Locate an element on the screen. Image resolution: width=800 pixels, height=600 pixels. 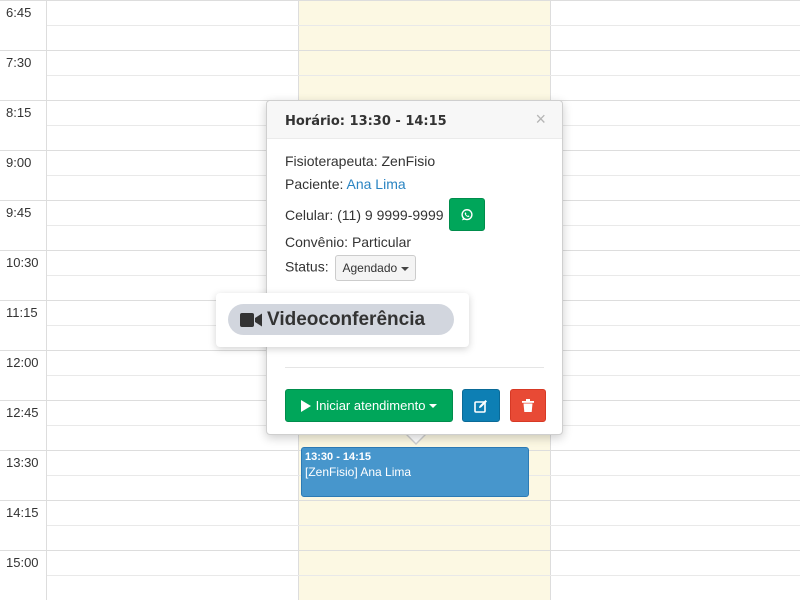
therapist-label: Fisioterapeuta: is located at coordinates (333, 161).